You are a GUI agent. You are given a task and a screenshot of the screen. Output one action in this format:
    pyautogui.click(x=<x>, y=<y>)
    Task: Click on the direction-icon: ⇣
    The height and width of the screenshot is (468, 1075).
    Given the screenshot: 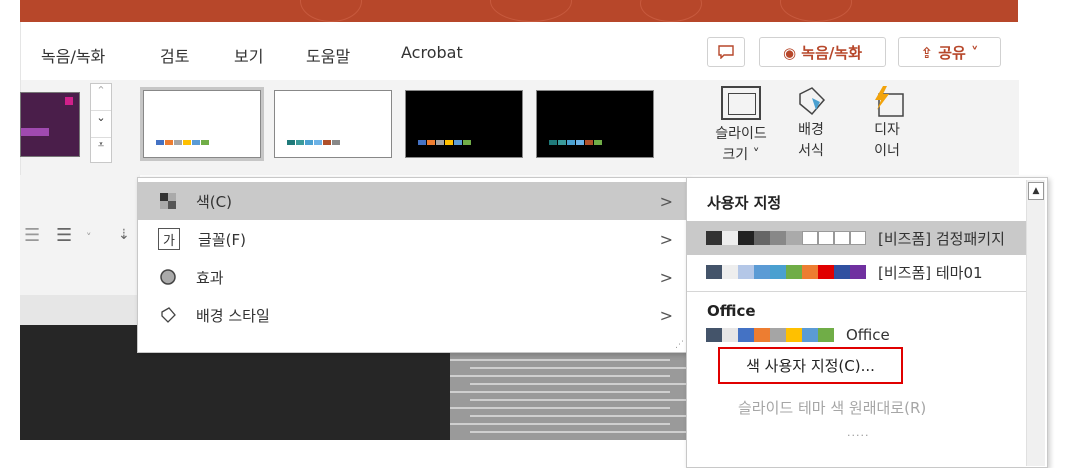 What is the action you would take?
    pyautogui.click(x=124, y=235)
    